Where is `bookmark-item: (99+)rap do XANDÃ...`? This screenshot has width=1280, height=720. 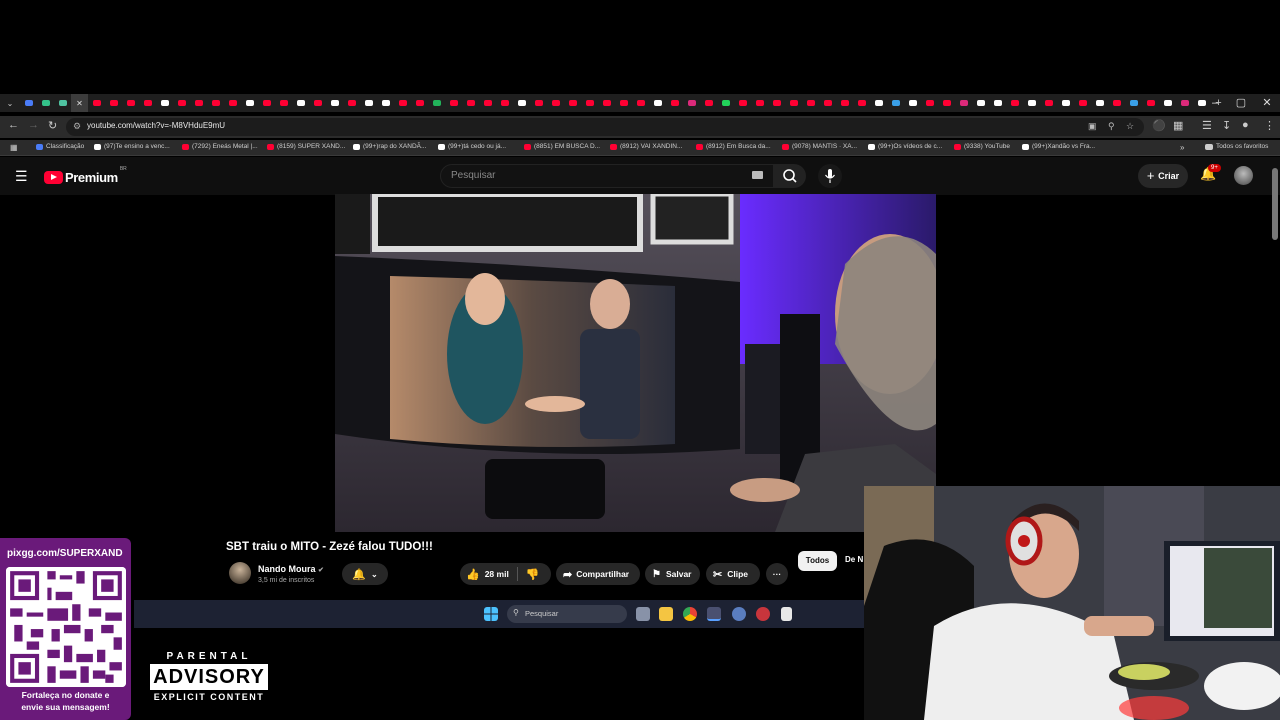
bookmark-item: (99+)rap do XANDÃ... is located at coordinates (389, 146).